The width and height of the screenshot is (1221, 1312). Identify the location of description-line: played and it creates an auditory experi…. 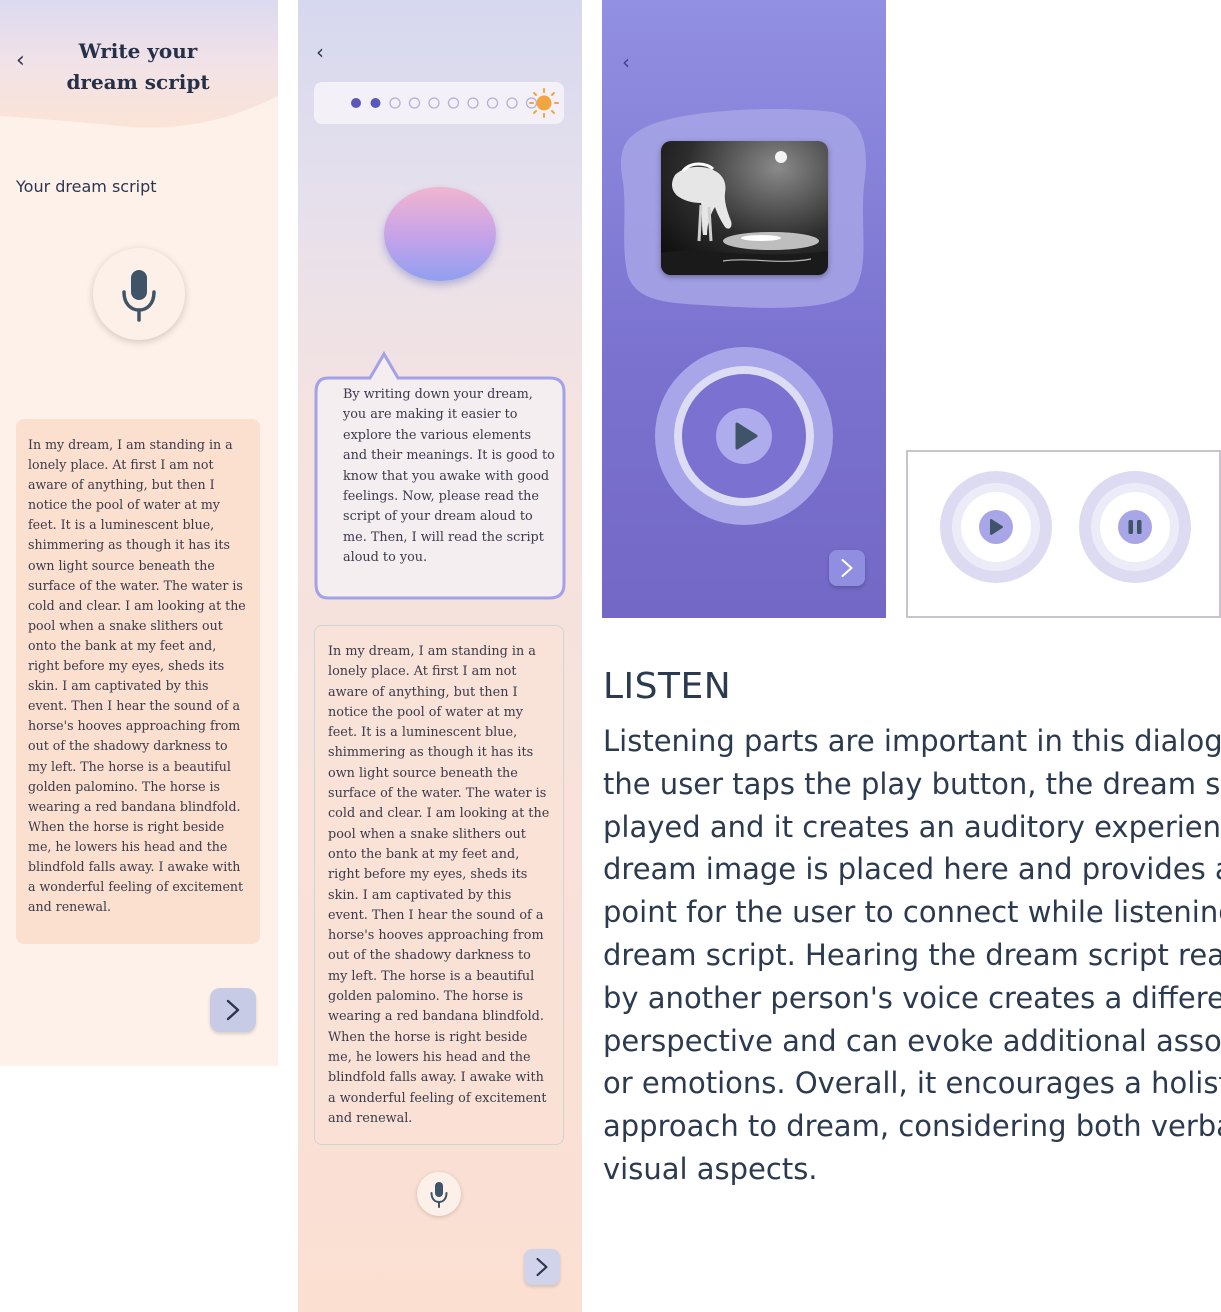
(912, 826).